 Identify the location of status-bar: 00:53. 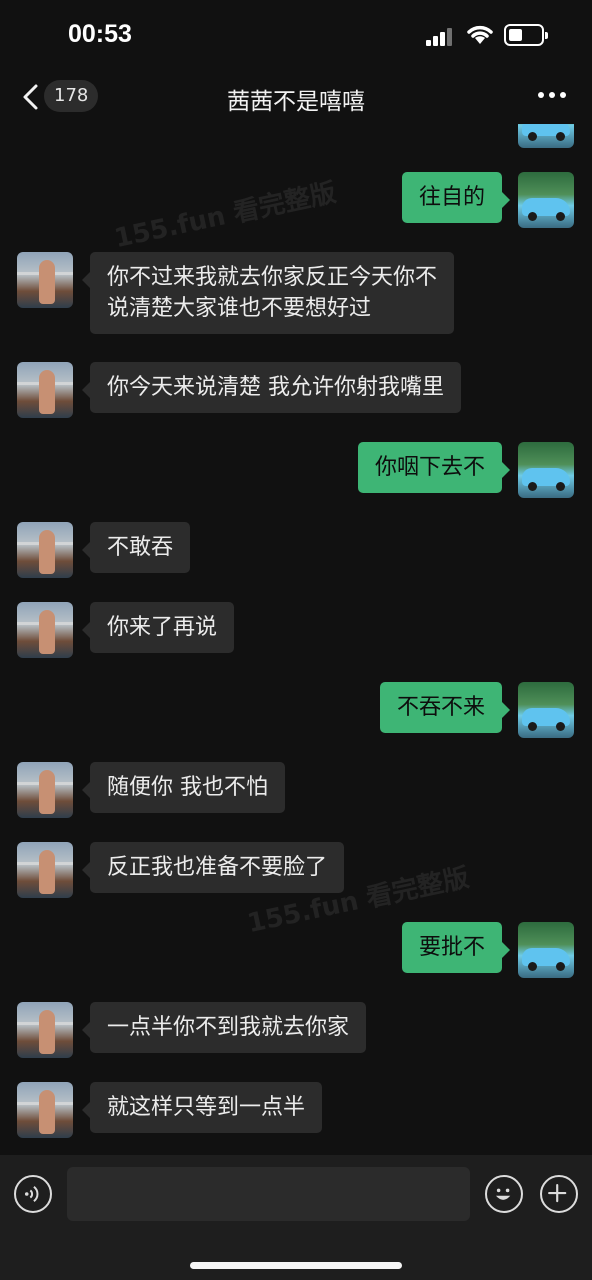
(296, 35).